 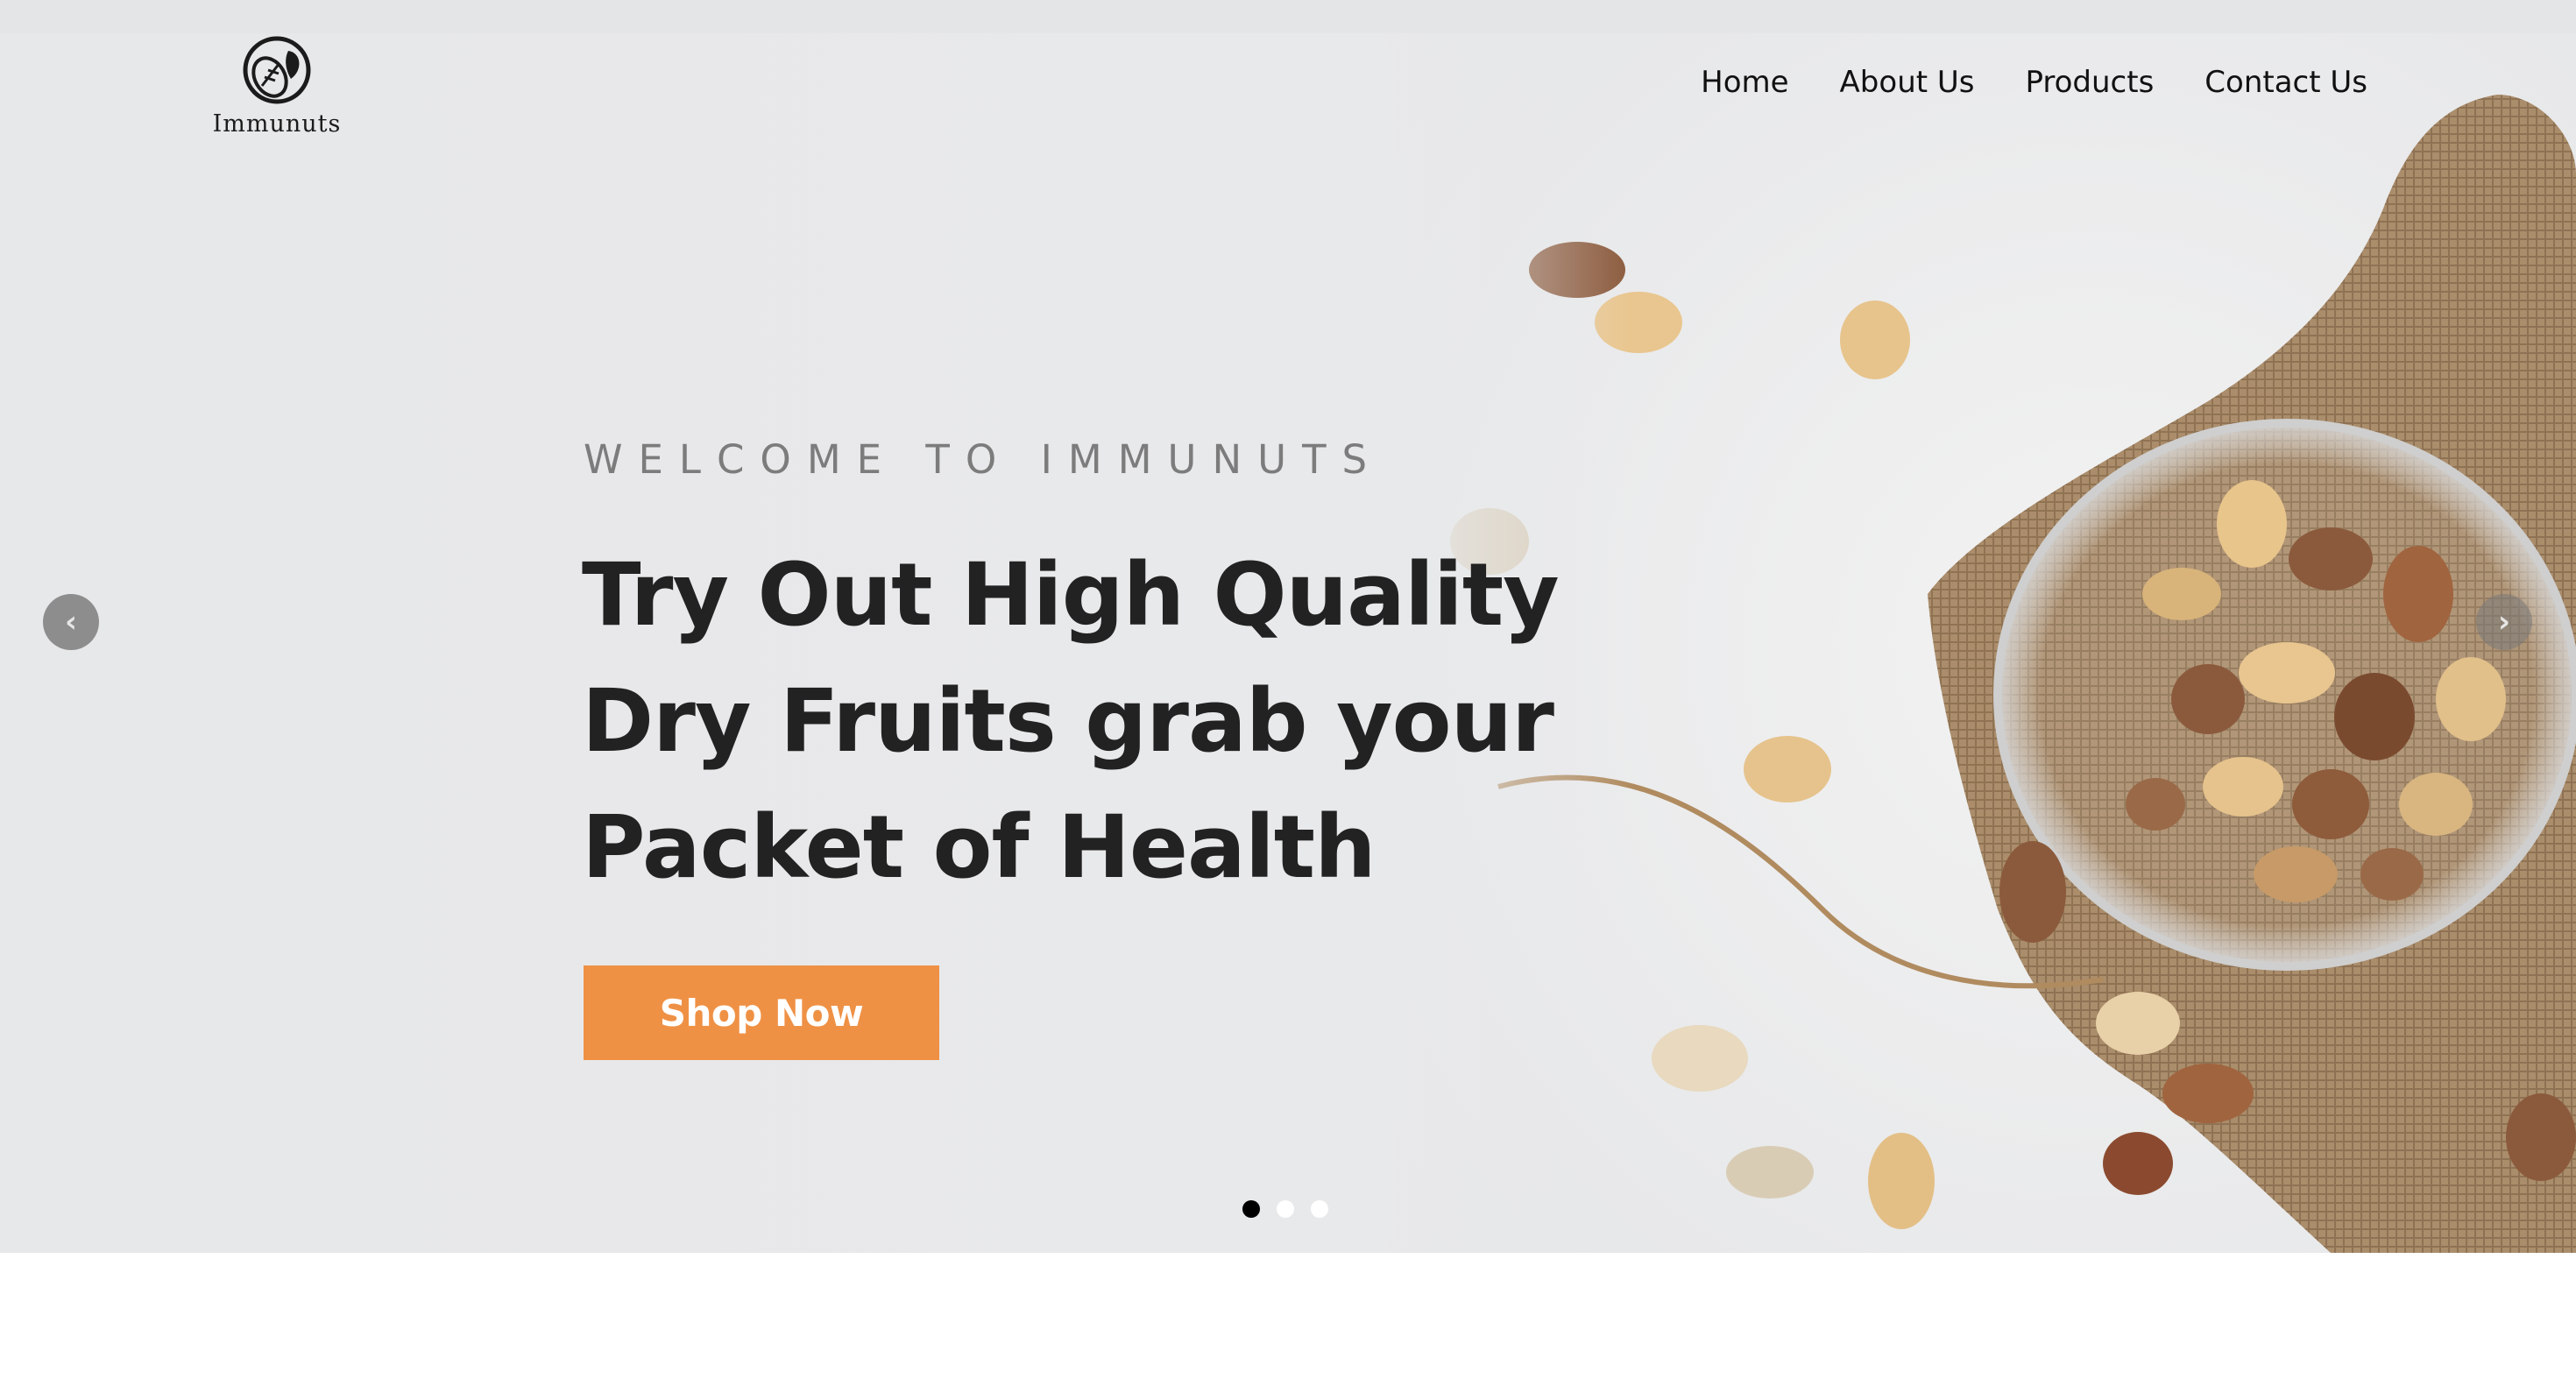 I want to click on carousel-next-button: ›, so click(x=2504, y=622).